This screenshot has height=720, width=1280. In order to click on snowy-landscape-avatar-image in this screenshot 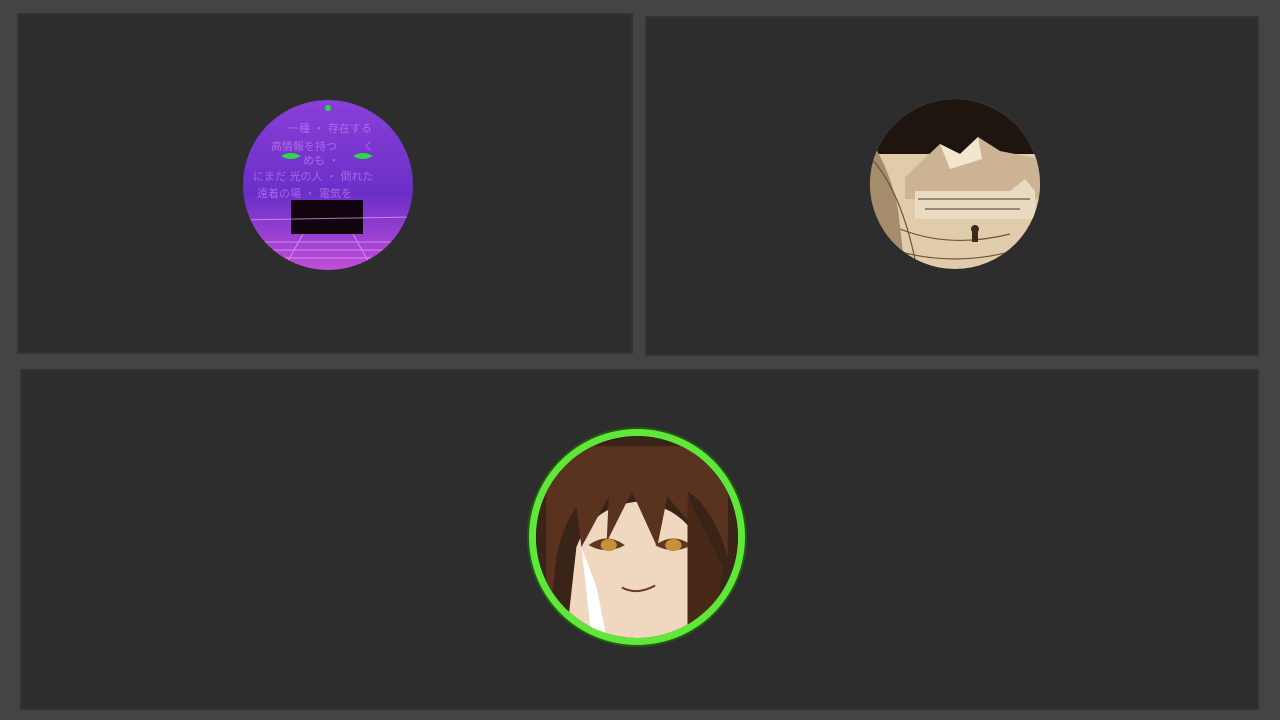, I will do `click(955, 184)`.